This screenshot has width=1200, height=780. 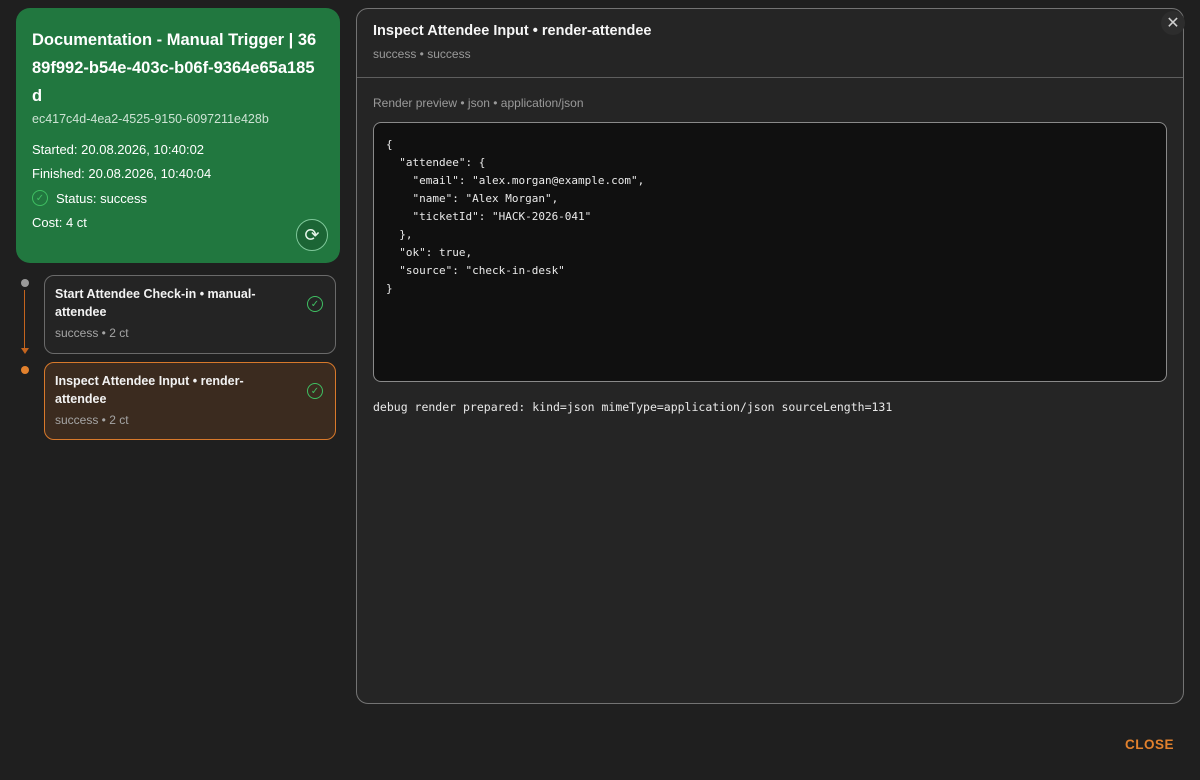 I want to click on close-icon: ✕, so click(x=1173, y=23).